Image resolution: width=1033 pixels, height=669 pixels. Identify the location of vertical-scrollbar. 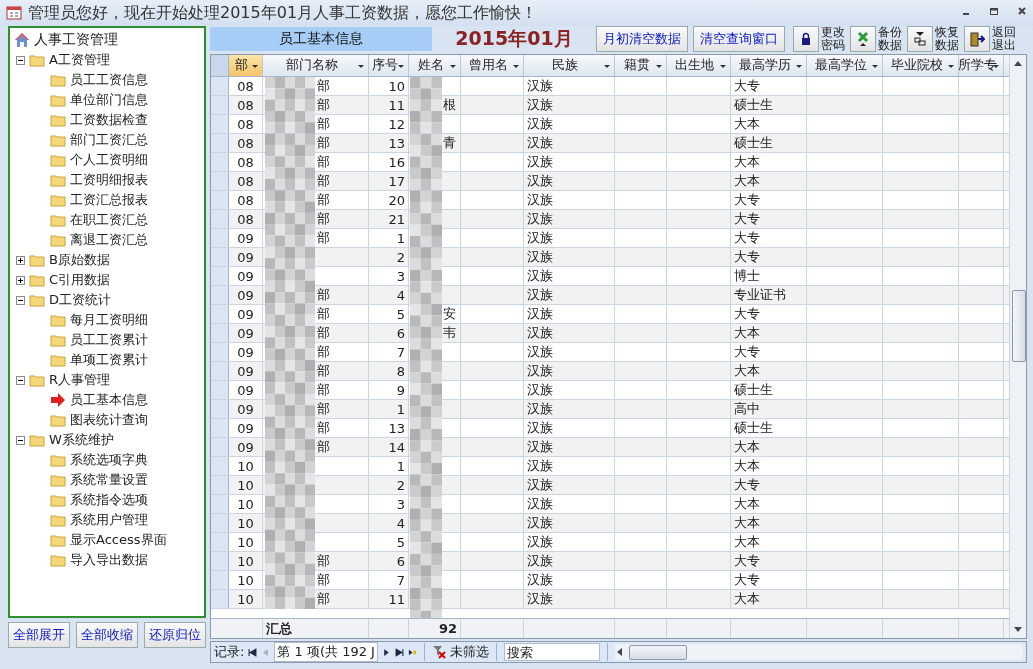
(1017, 346).